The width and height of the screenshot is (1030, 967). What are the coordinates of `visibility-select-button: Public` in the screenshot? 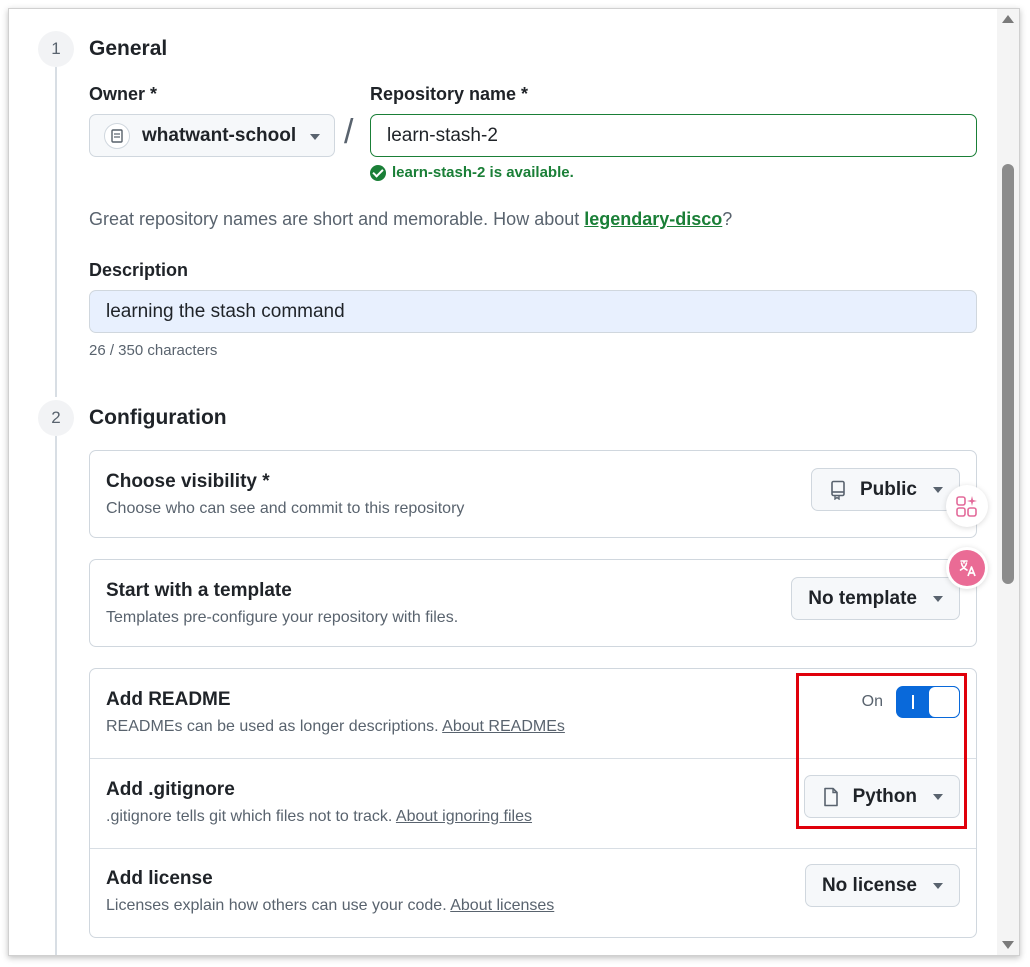 It's located at (885, 489).